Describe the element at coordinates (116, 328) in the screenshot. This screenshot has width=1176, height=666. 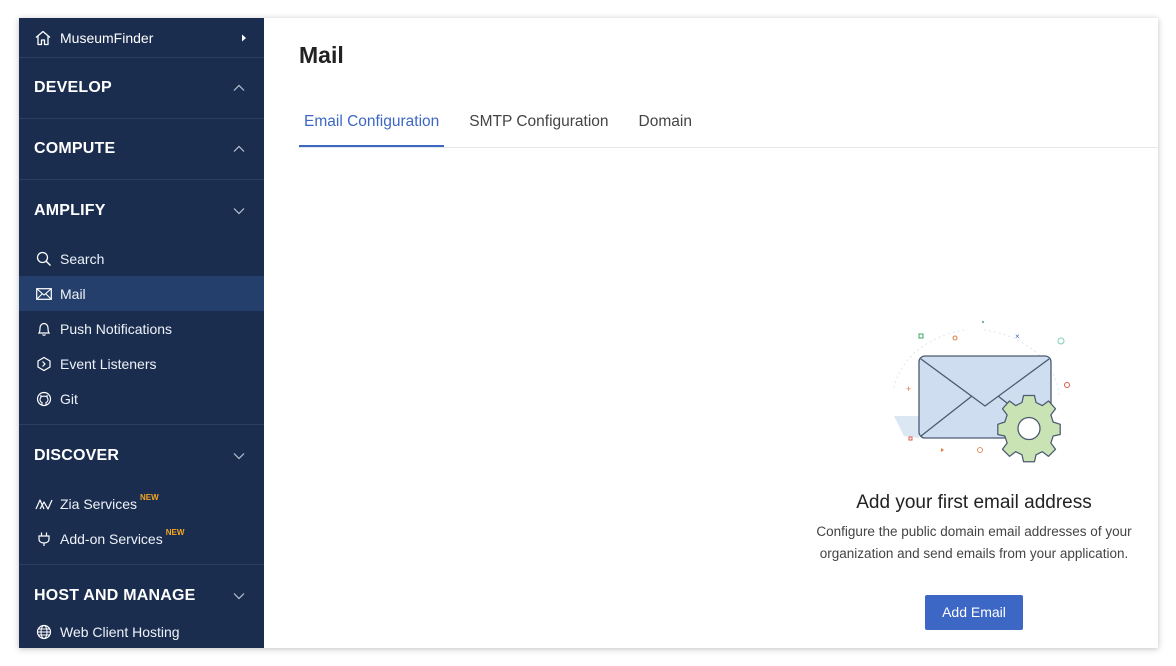
I see `sidebar-item-label: Push Notifications` at that location.